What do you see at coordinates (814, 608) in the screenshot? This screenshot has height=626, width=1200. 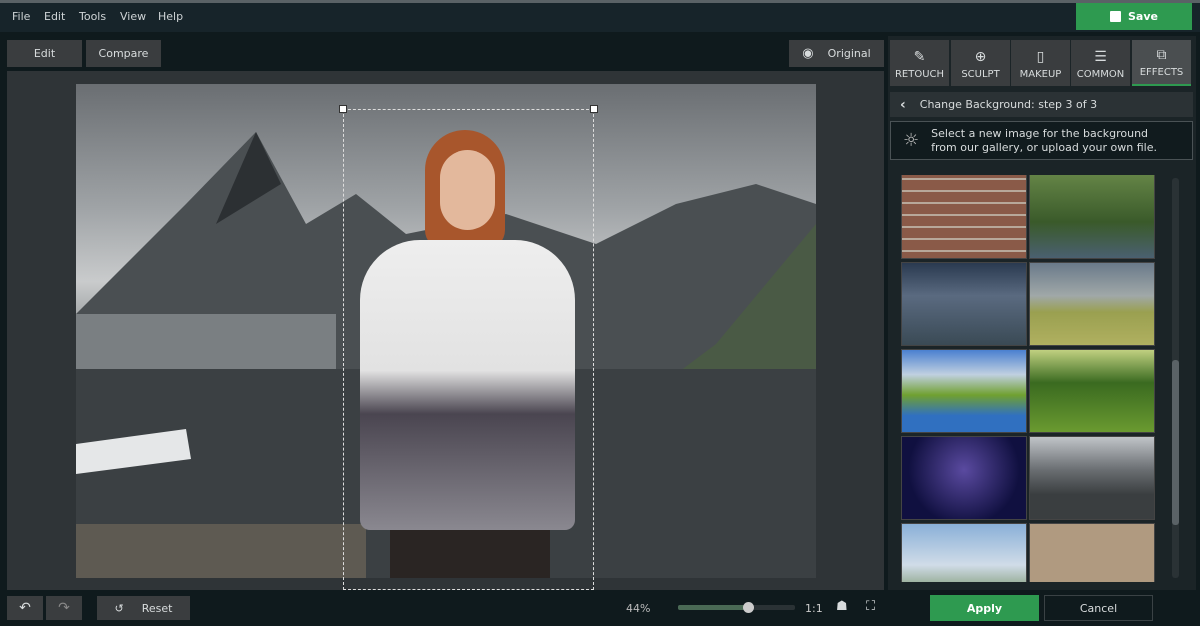 I see `zoom-1-1-button: 1:1` at bounding box center [814, 608].